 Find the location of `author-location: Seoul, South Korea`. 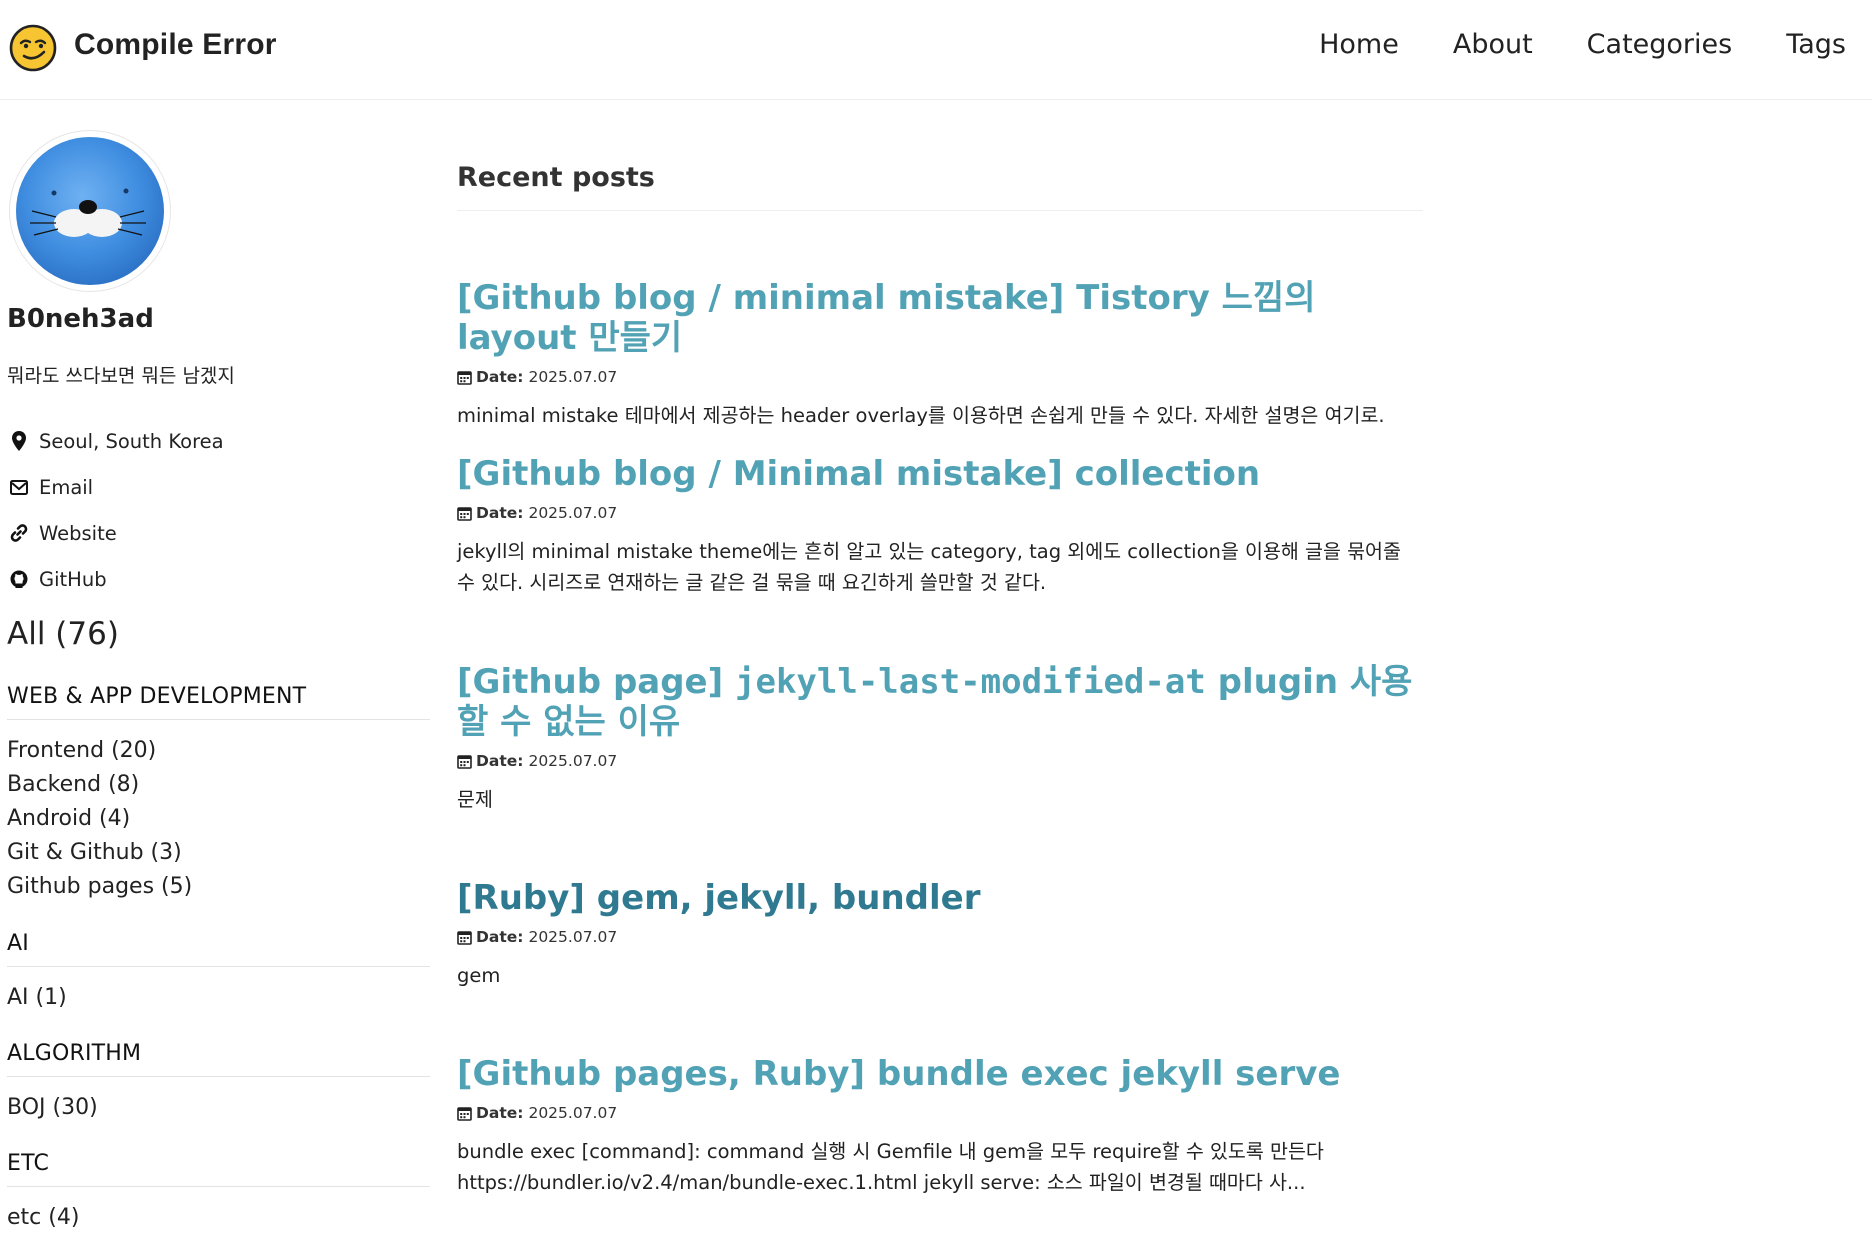

author-location: Seoul, South Korea is located at coordinates (116, 441).